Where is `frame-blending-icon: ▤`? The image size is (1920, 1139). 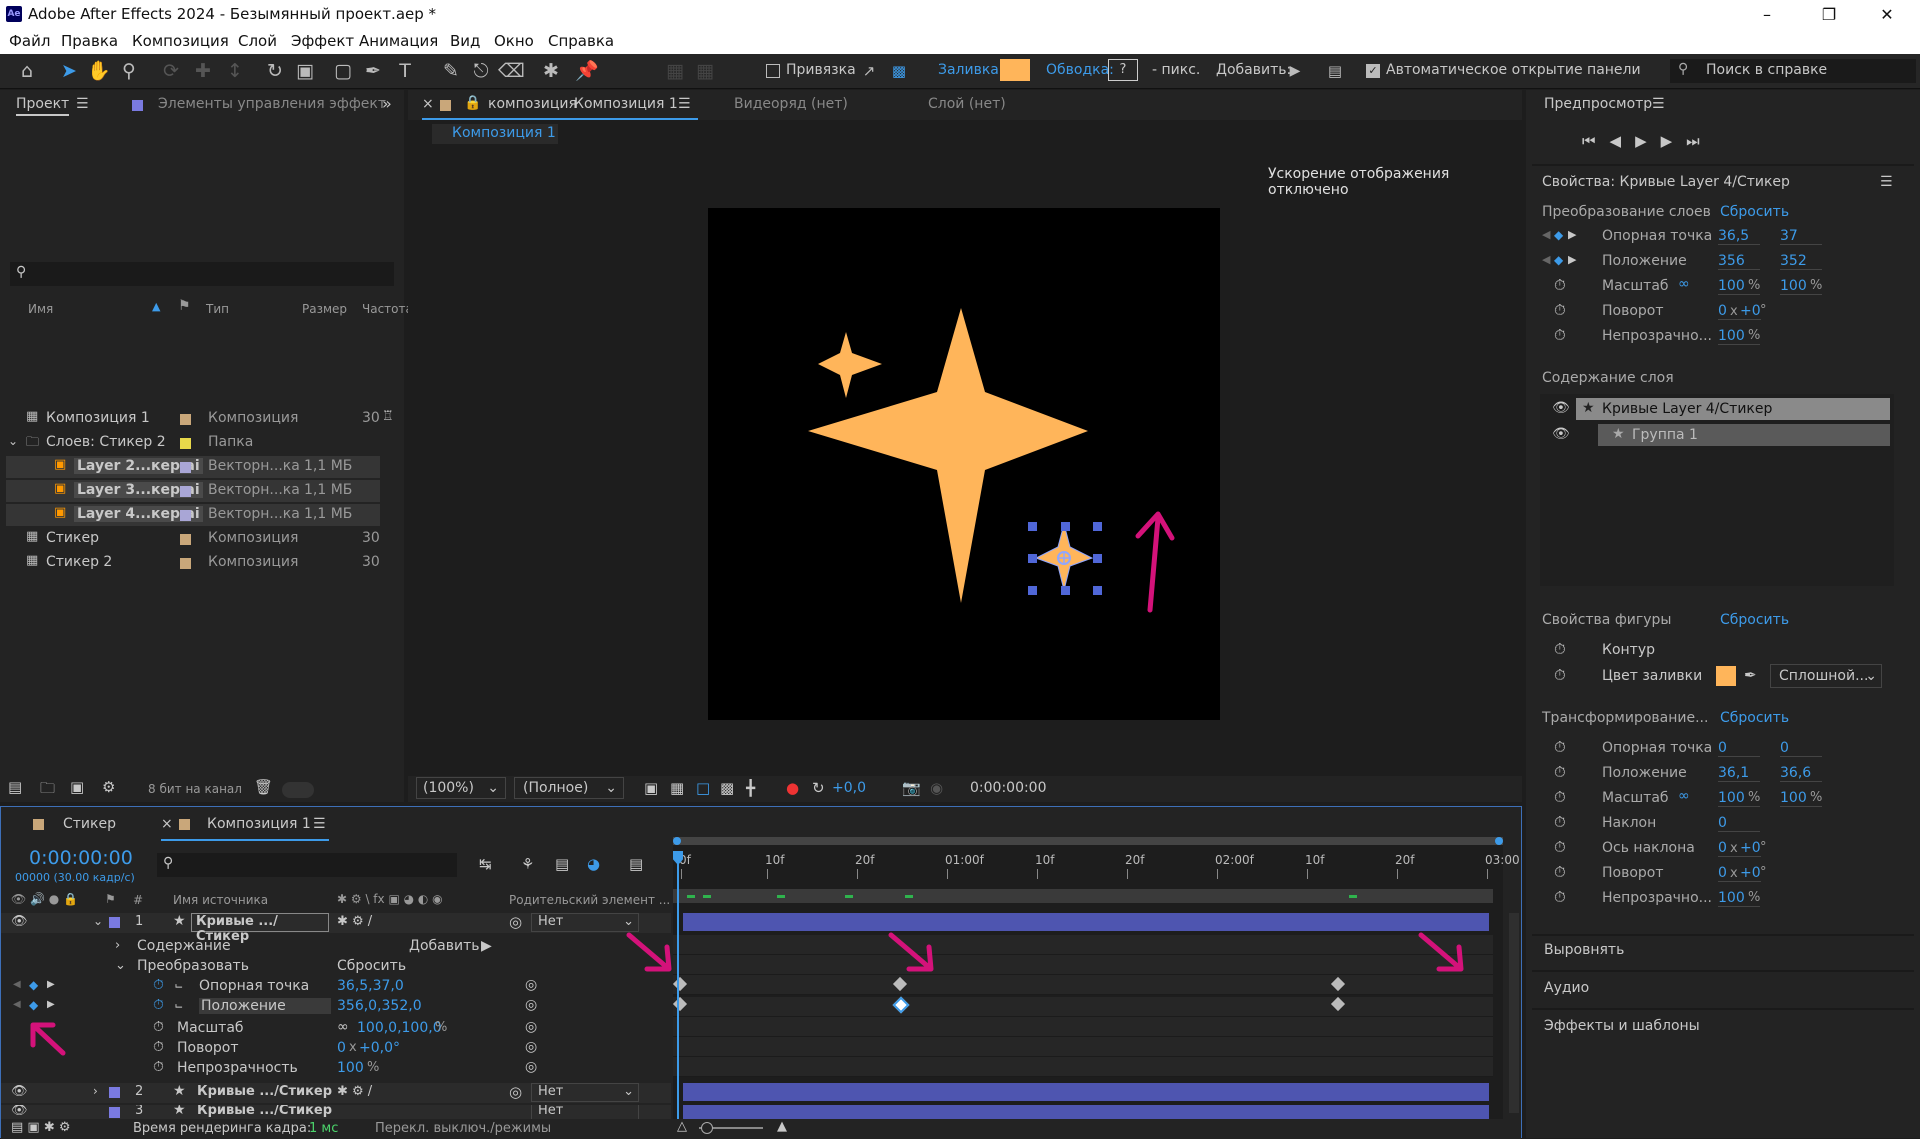 frame-blending-icon: ▤ is located at coordinates (562, 864).